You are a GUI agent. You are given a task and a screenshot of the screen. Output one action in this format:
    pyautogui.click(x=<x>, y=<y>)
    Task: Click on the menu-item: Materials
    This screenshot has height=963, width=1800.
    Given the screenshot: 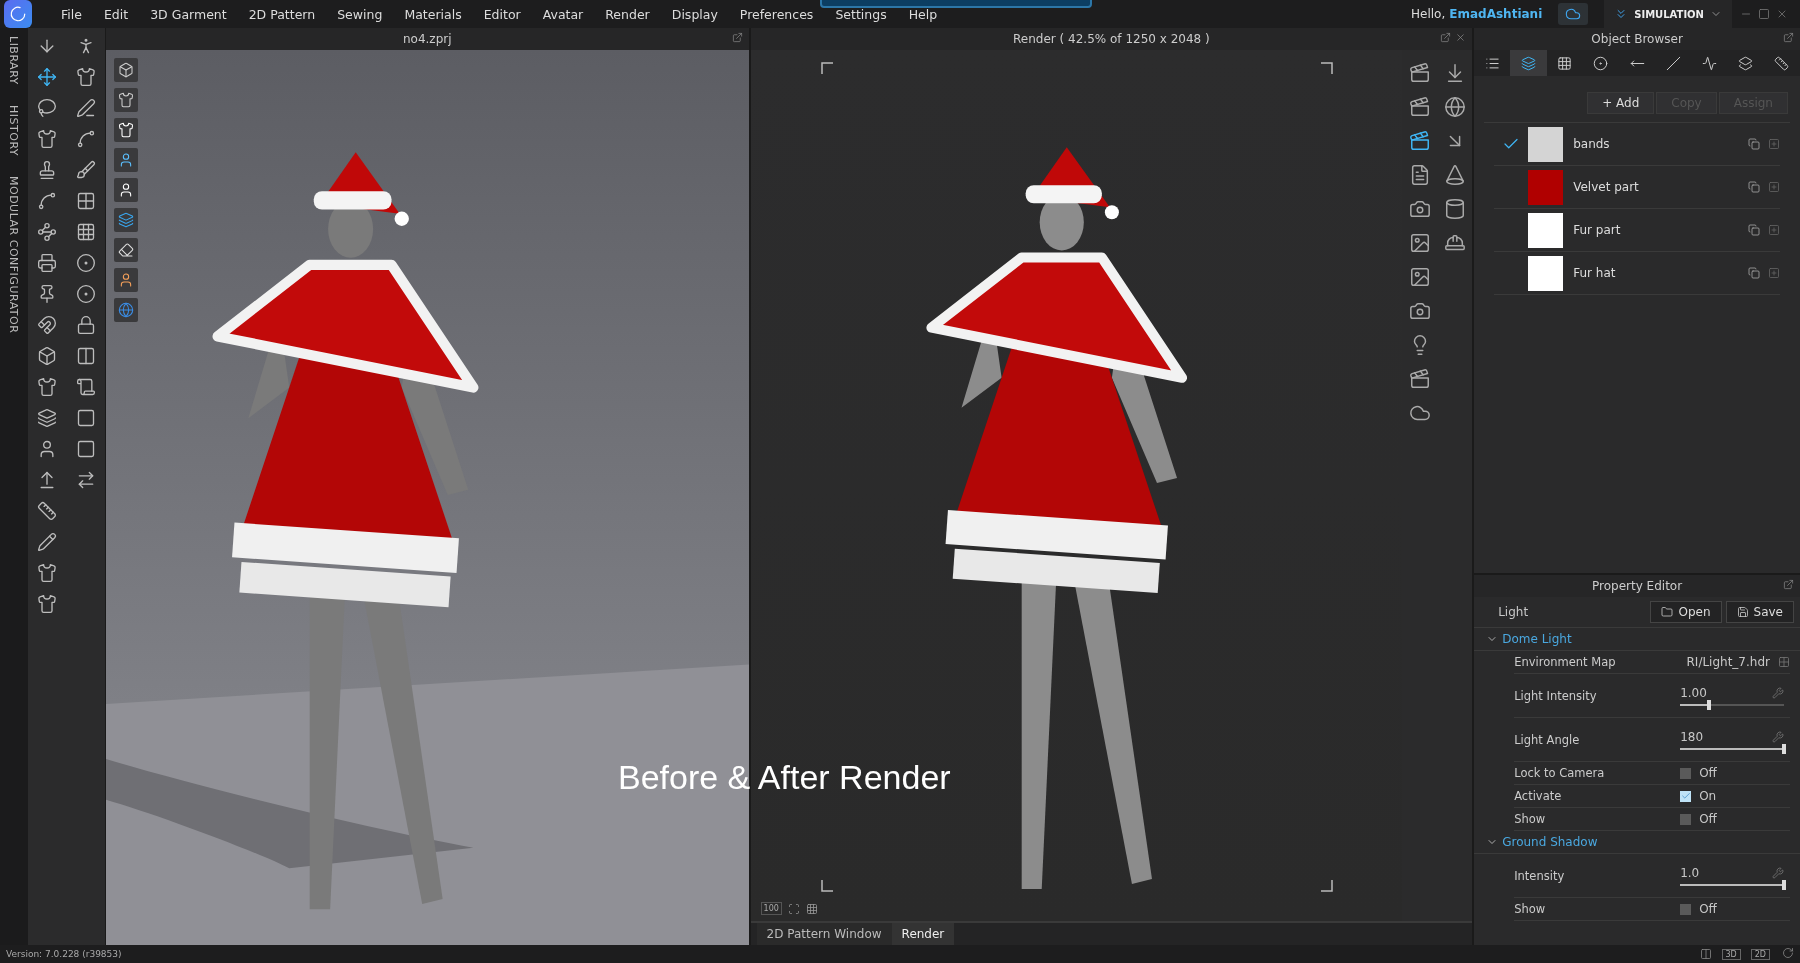 What is the action you would take?
    pyautogui.click(x=433, y=14)
    